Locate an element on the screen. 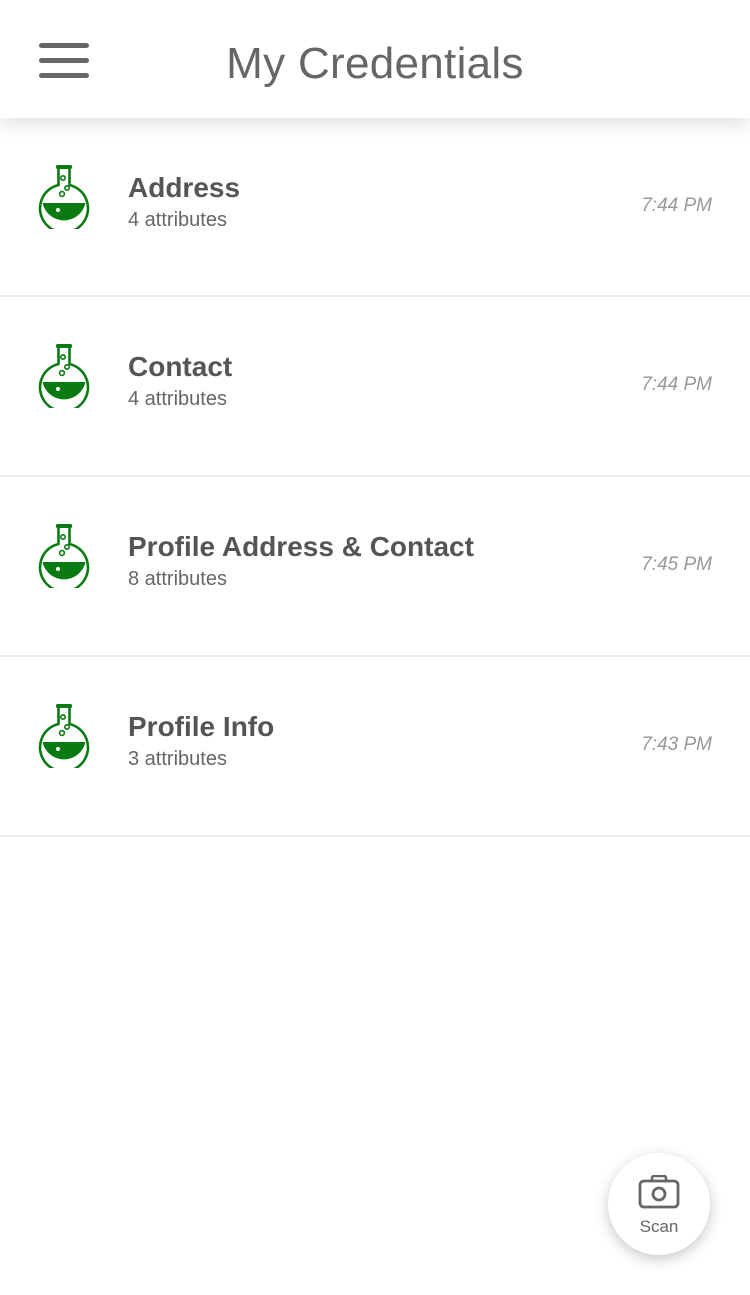  scan-button: Scan is located at coordinates (659, 1204).